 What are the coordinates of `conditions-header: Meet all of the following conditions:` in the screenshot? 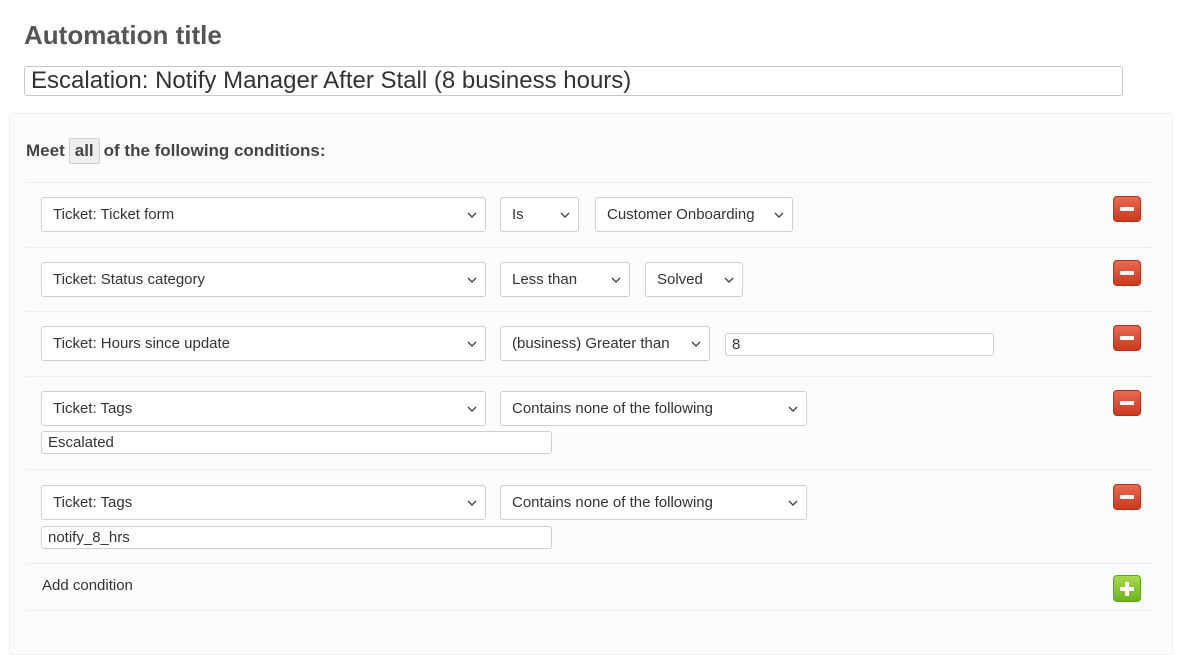 It's located at (176, 151).